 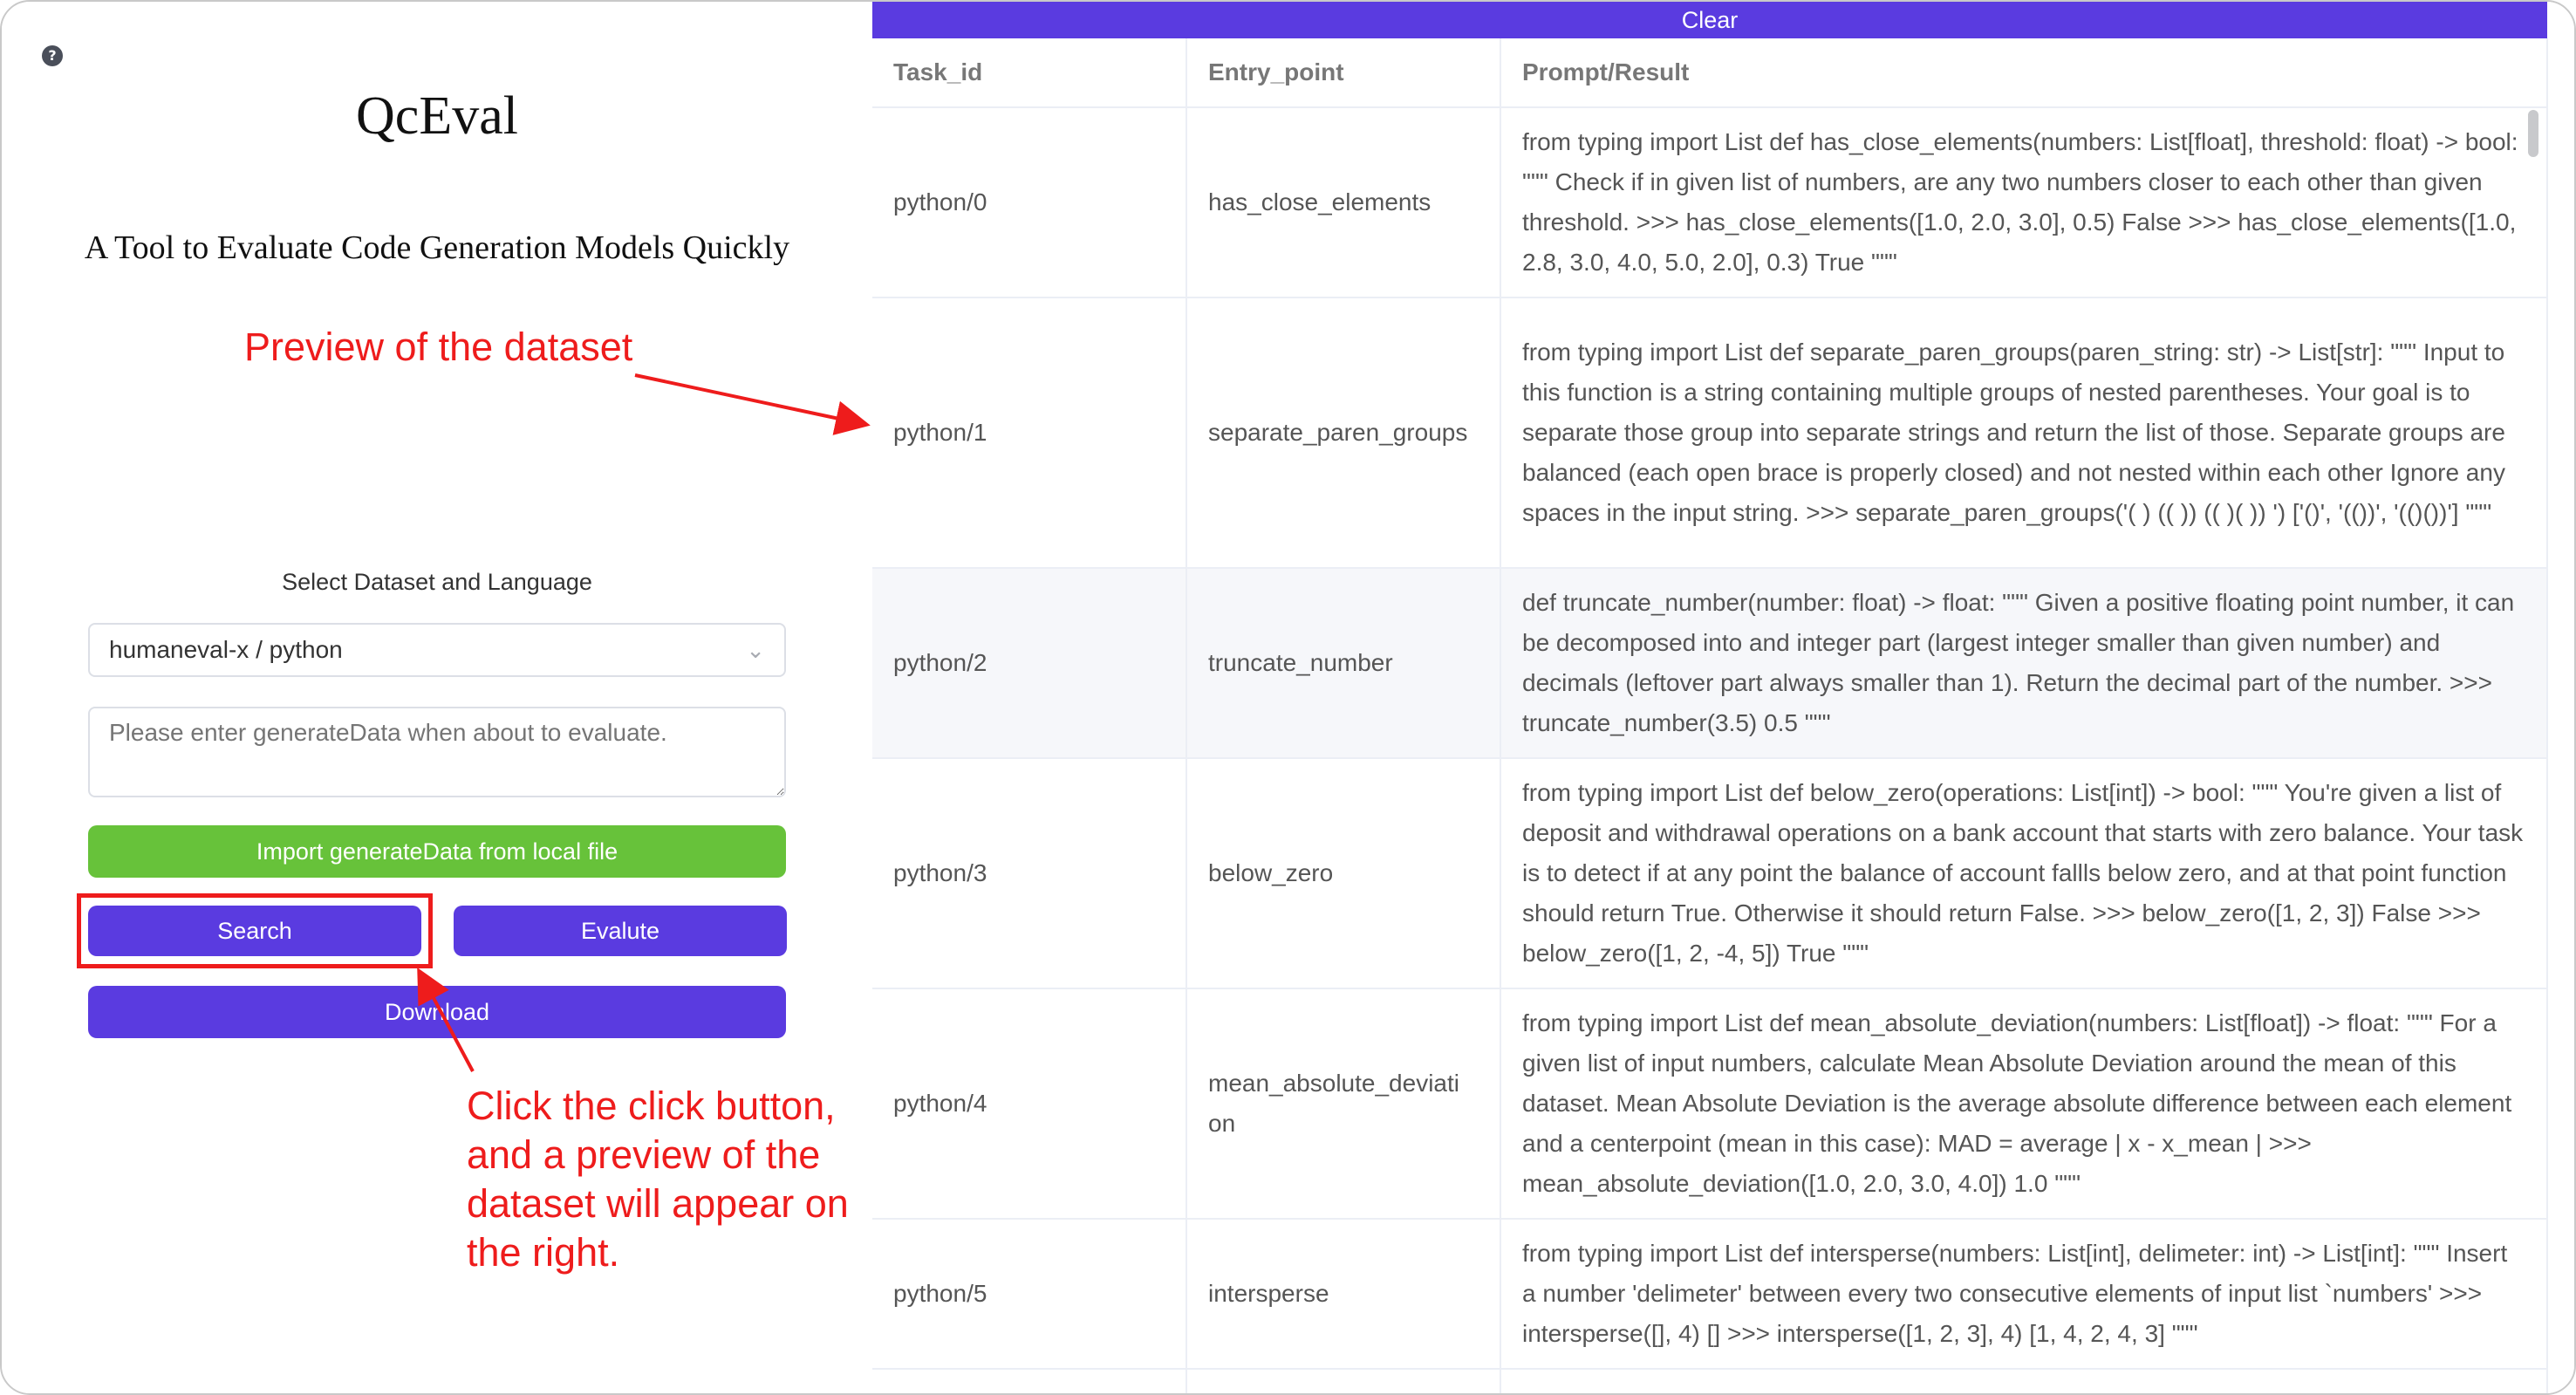 I want to click on generate-data-input, so click(x=437, y=752).